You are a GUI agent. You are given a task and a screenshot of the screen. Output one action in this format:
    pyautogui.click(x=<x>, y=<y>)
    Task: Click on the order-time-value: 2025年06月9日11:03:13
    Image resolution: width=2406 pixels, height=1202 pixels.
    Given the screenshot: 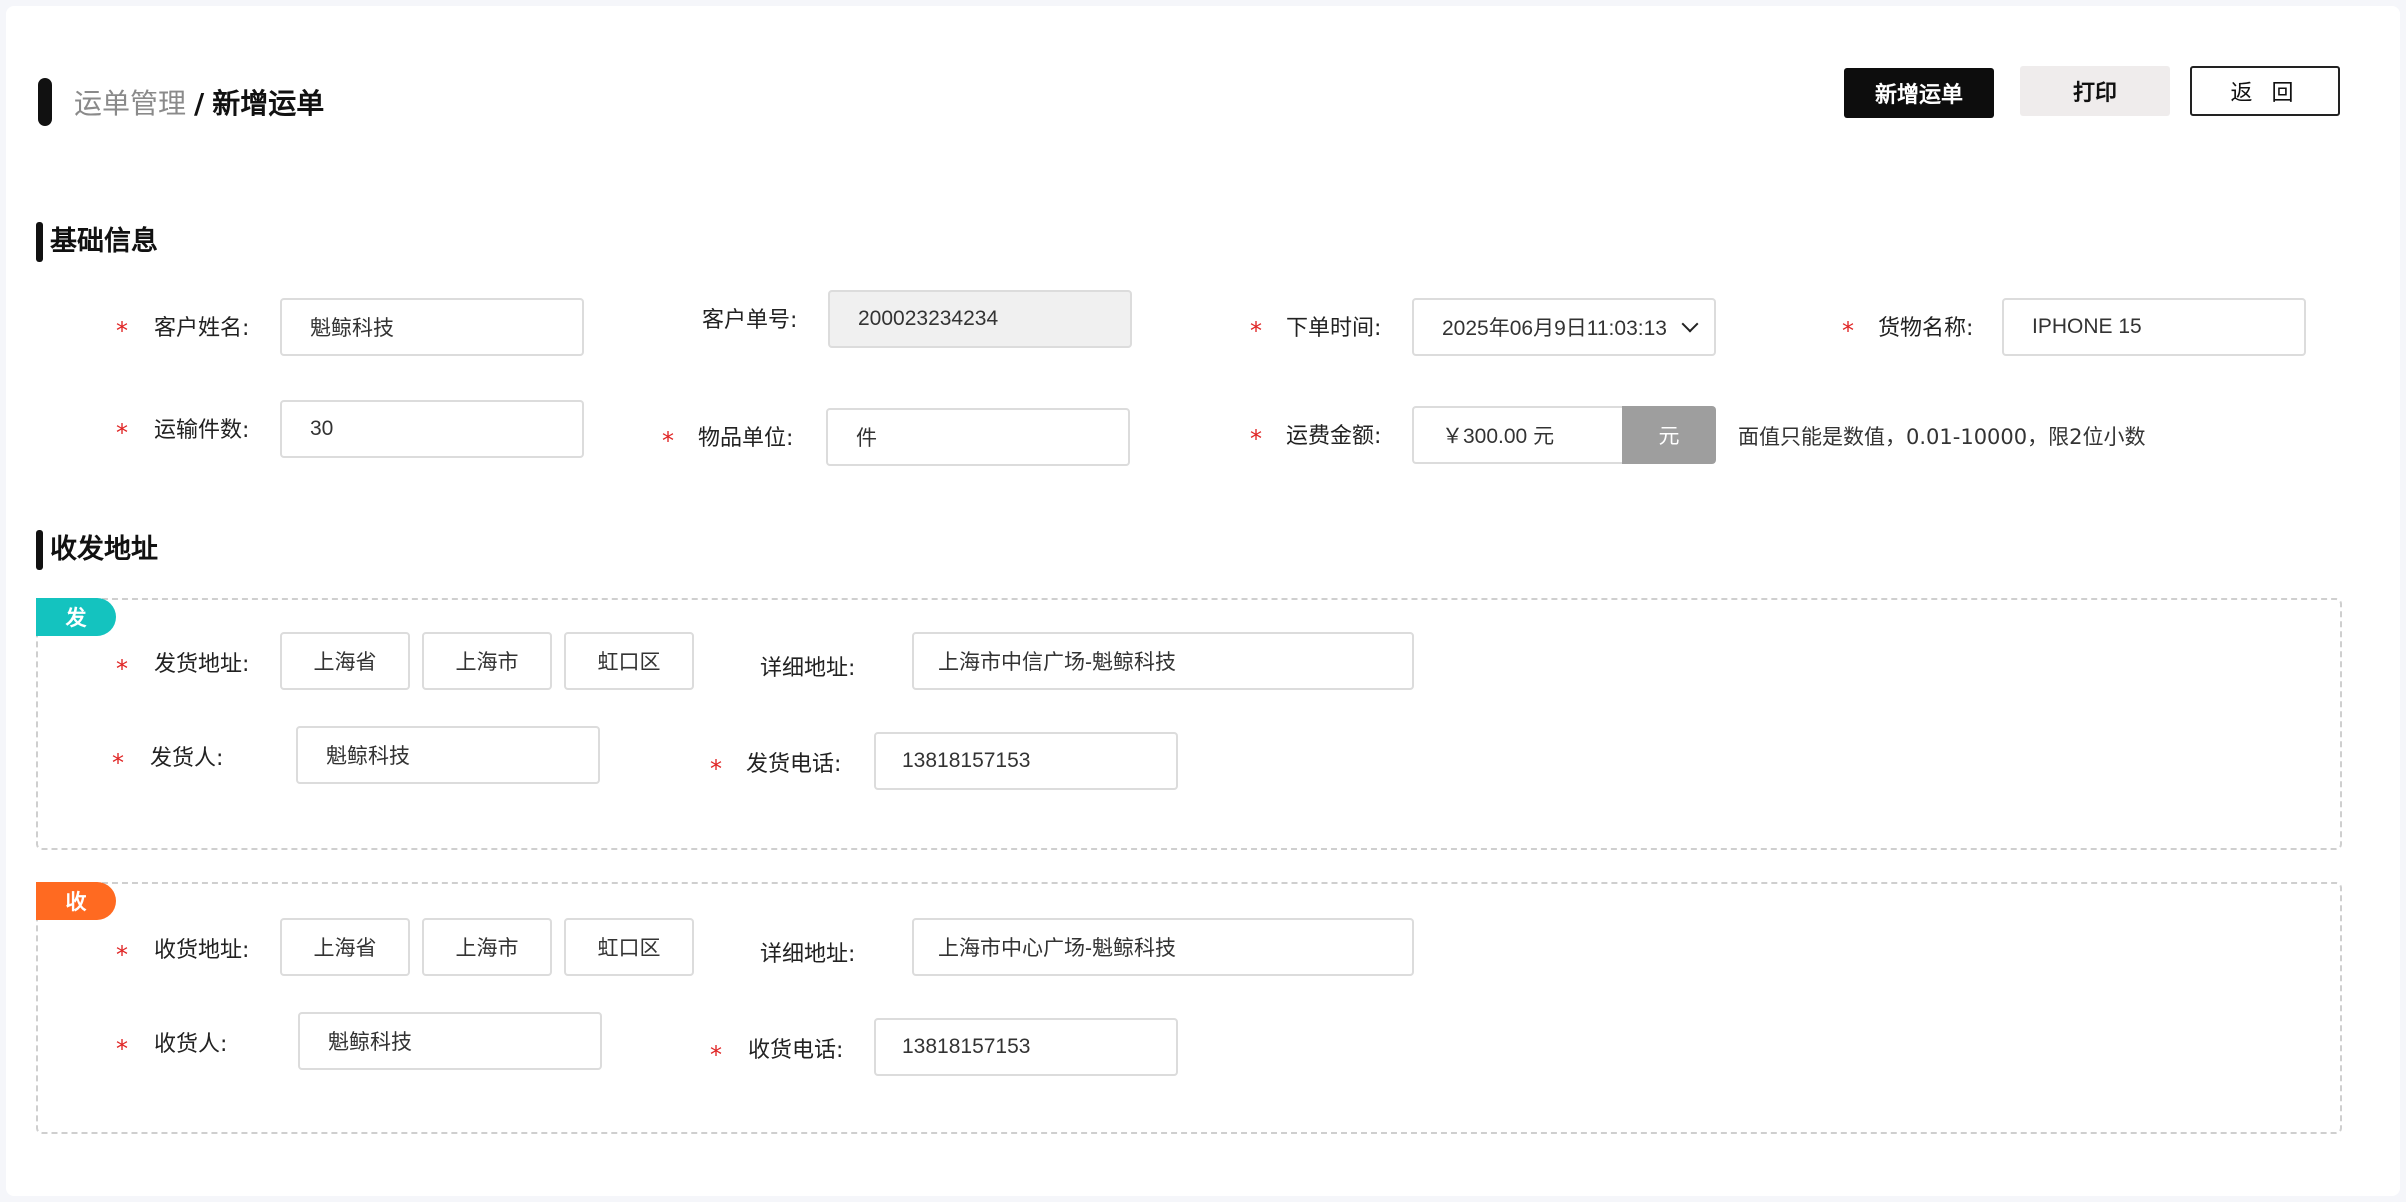 What is the action you would take?
    pyautogui.click(x=1554, y=328)
    